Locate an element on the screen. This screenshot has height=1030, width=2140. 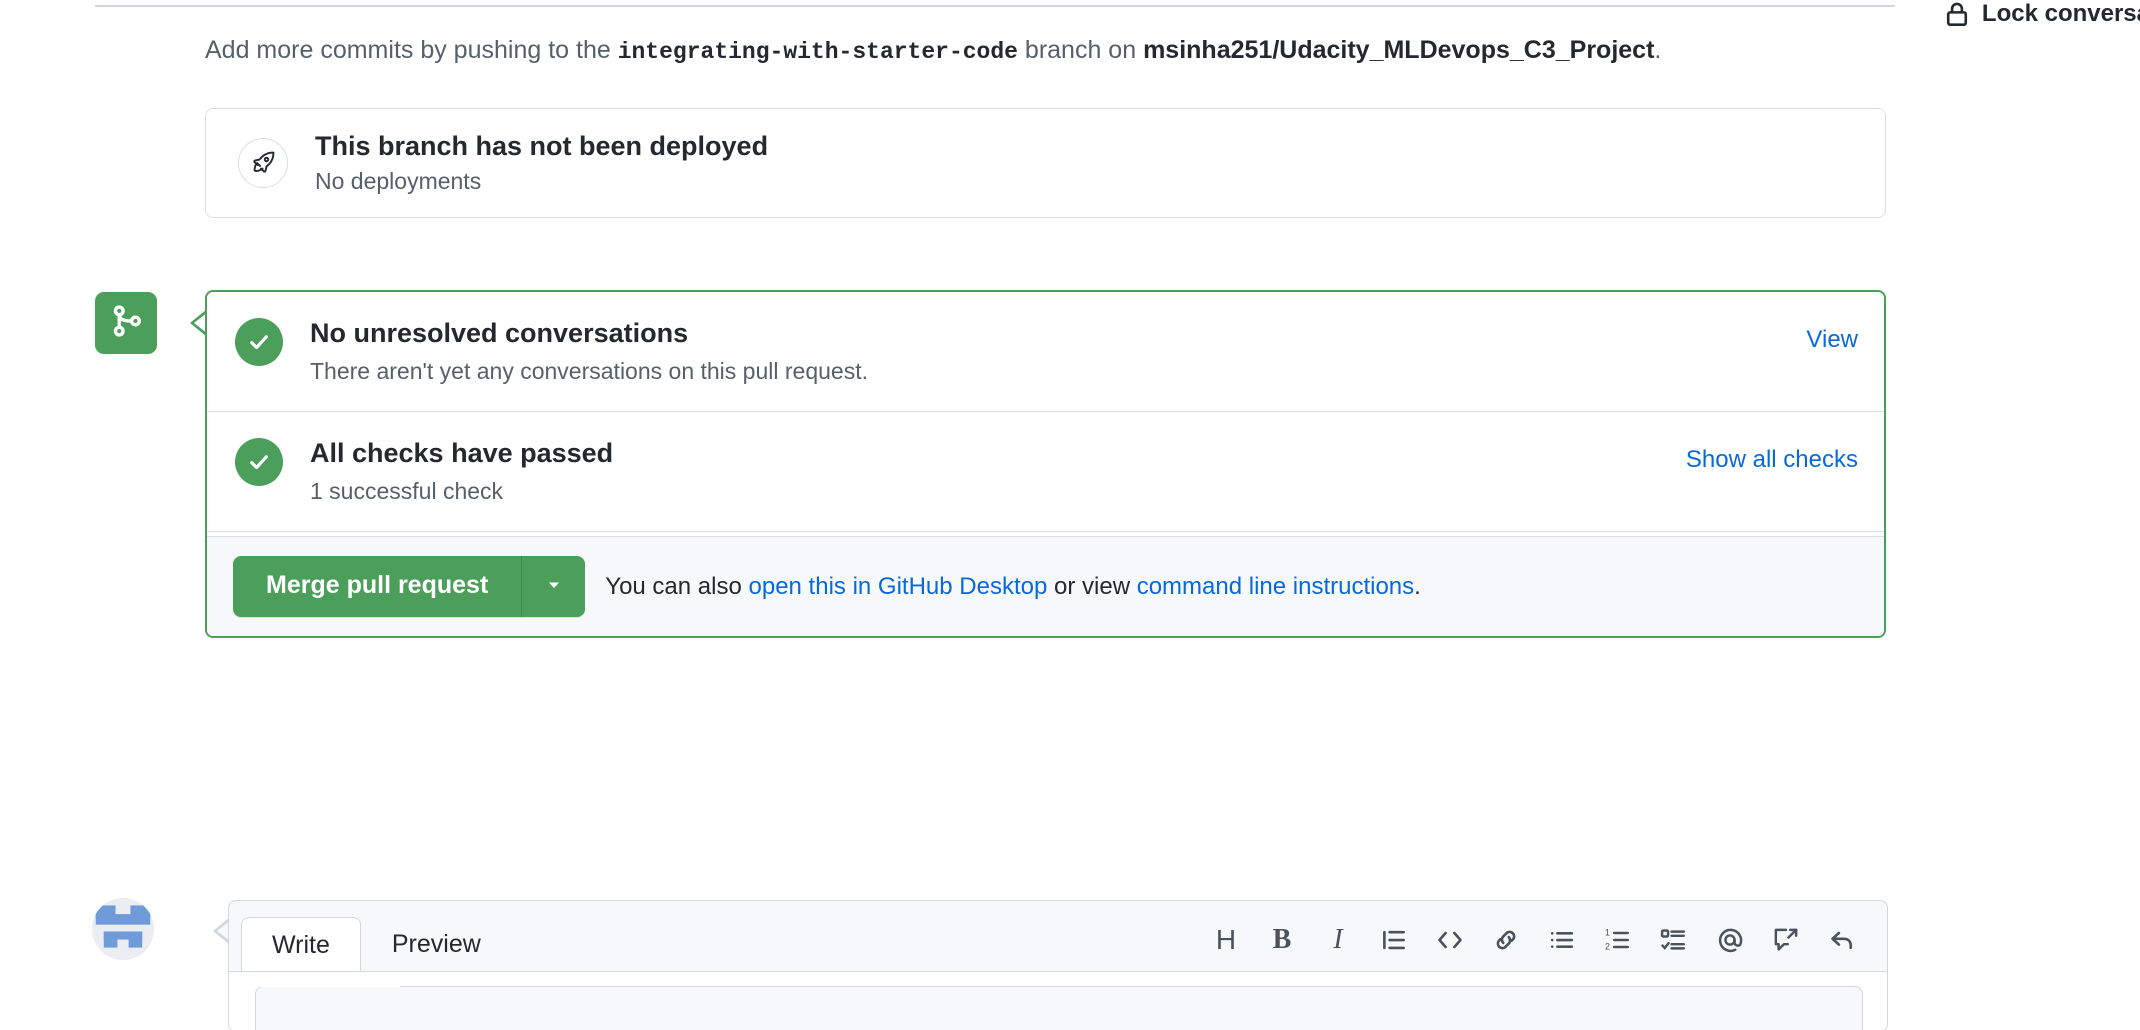
code-icon is located at coordinates (1450, 940).